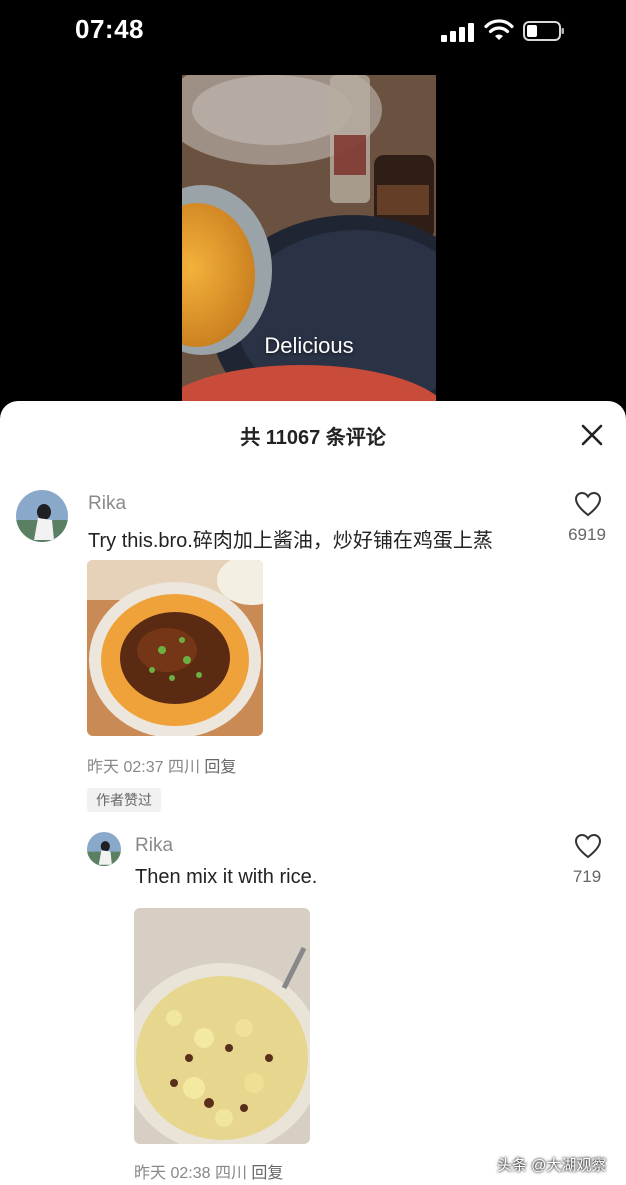  Describe the element at coordinates (458, 32) in the screenshot. I see `cellular-signal-icon` at that location.